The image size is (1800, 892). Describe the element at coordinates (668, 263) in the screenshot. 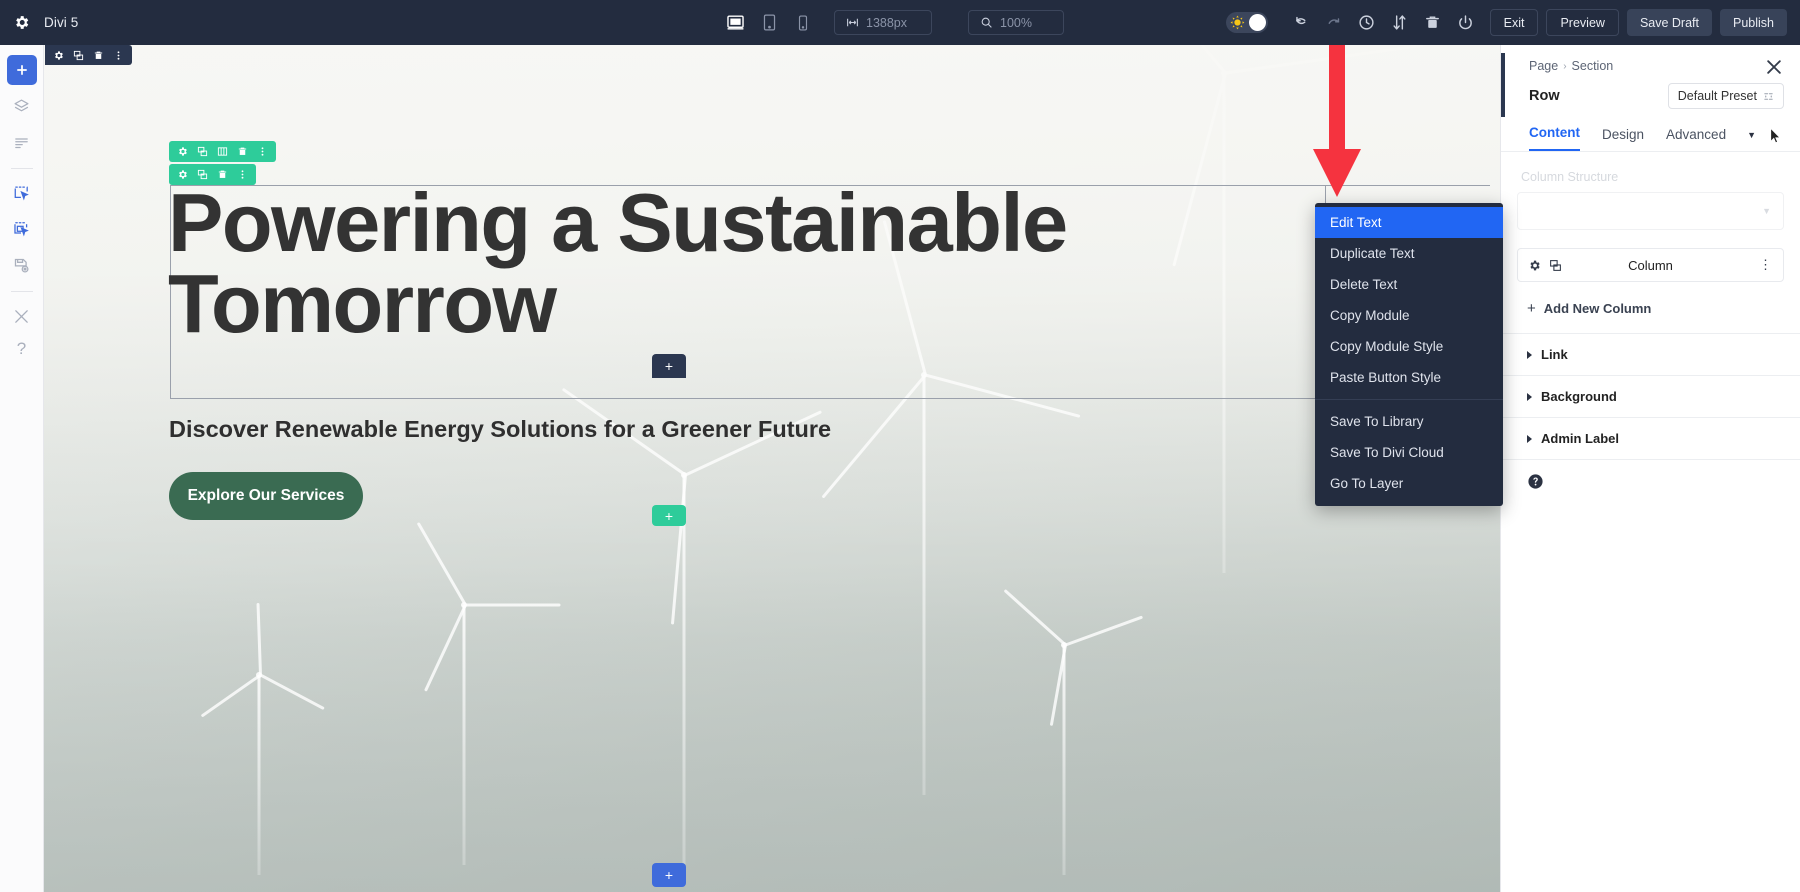

I see `hero-headline: Powering a Sustainable Tomorrow` at that location.